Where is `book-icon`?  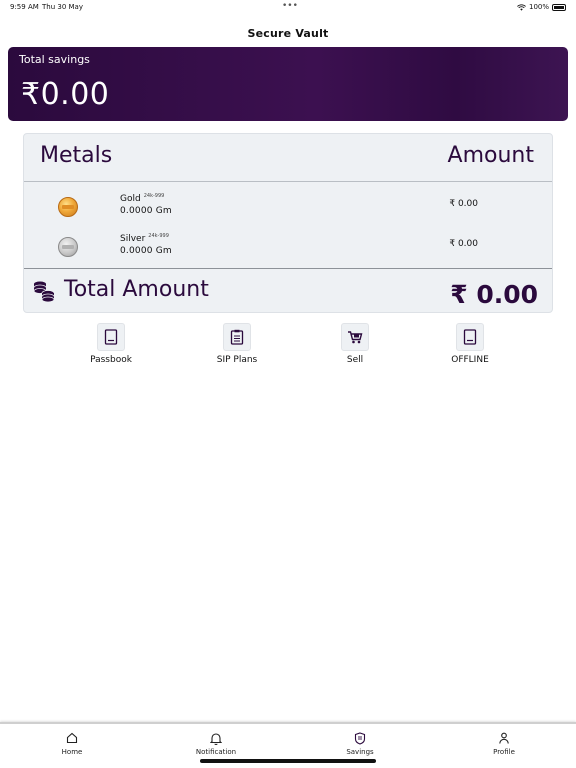
book-icon is located at coordinates (470, 337).